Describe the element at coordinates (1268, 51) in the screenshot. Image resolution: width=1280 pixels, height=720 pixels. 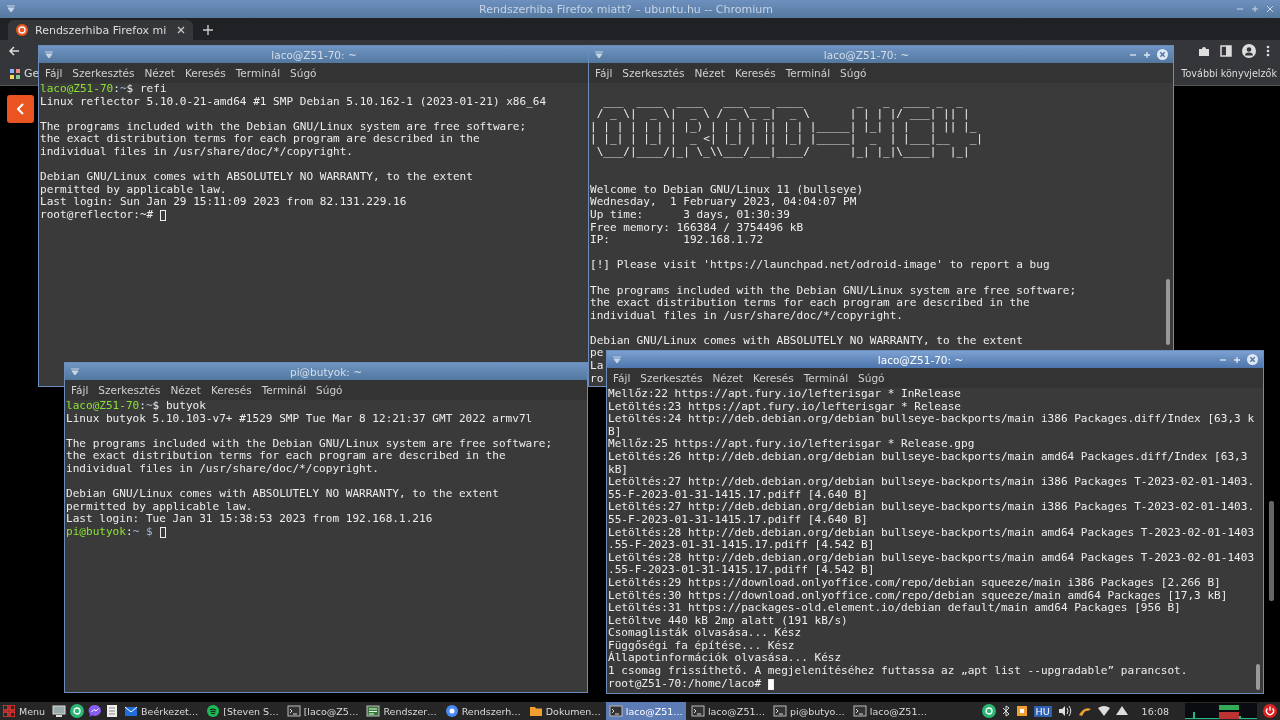
I see `kebab-menu-icon` at that location.